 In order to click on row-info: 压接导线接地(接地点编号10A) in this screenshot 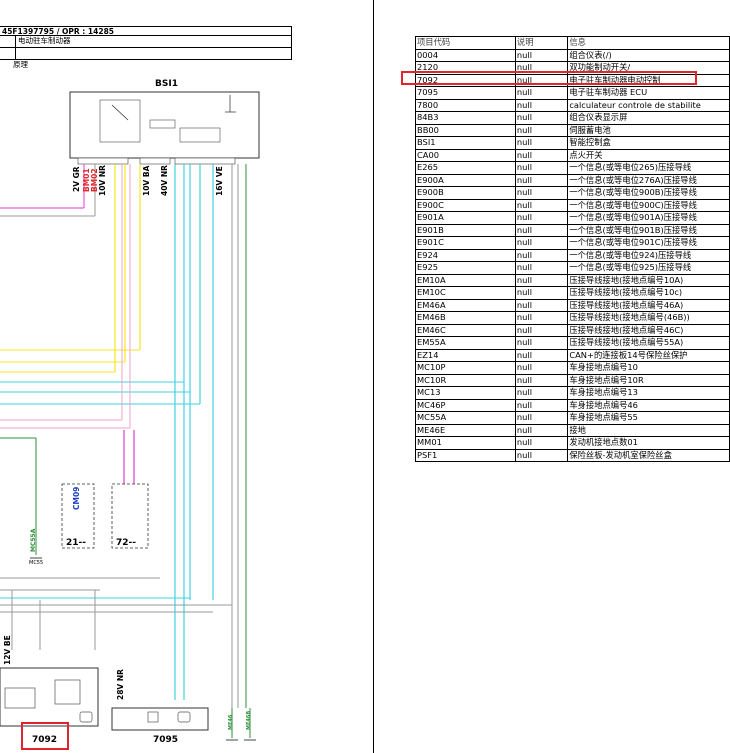, I will do `click(648, 280)`.